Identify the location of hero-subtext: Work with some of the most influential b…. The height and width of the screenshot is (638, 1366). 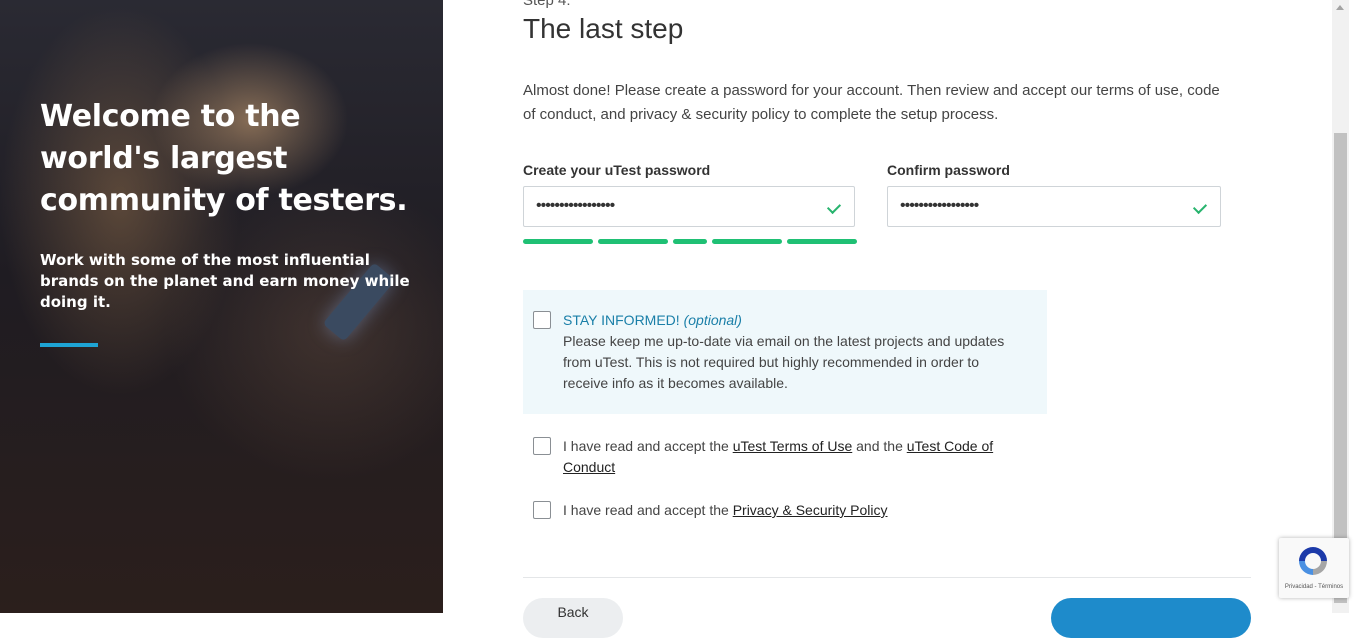
(225, 281).